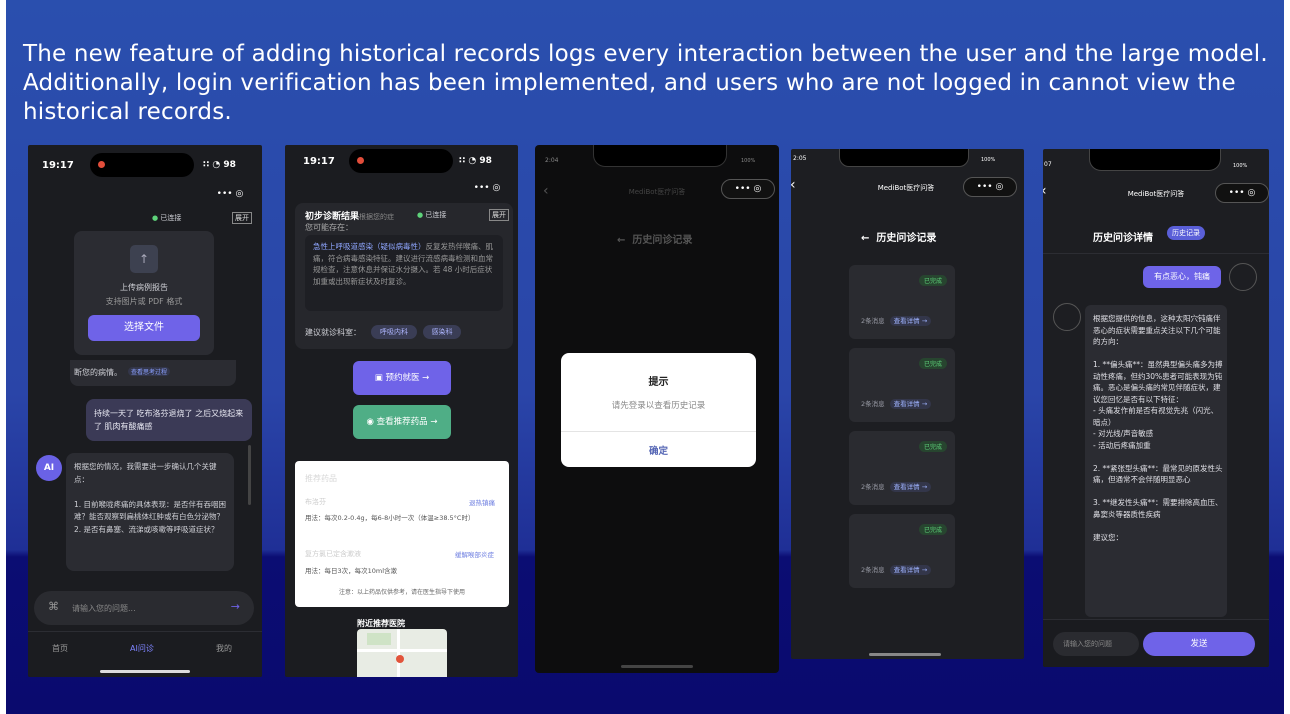 The width and height of the screenshot is (1290, 714). What do you see at coordinates (319, 161) in the screenshot?
I see `status-time: 19:17` at bounding box center [319, 161].